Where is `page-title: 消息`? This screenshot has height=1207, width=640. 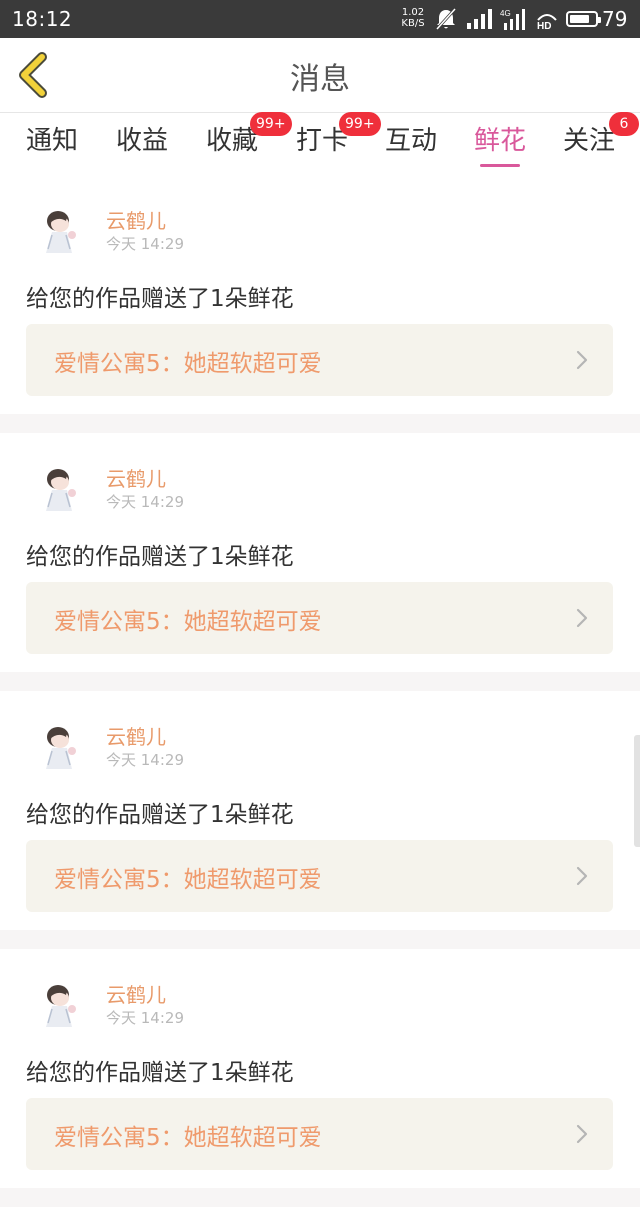 page-title: 消息 is located at coordinates (320, 79).